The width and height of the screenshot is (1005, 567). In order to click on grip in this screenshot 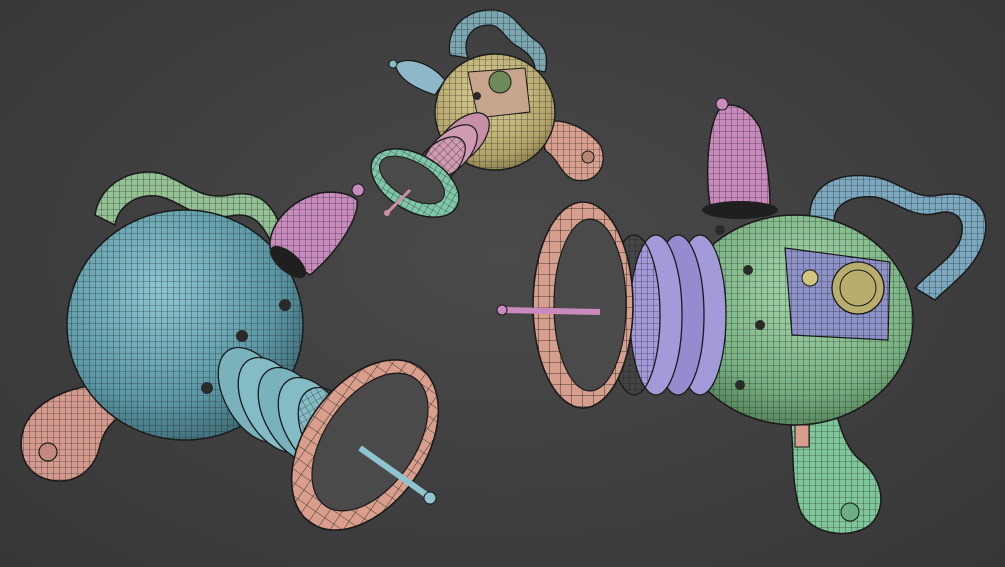, I will do `click(835, 472)`.